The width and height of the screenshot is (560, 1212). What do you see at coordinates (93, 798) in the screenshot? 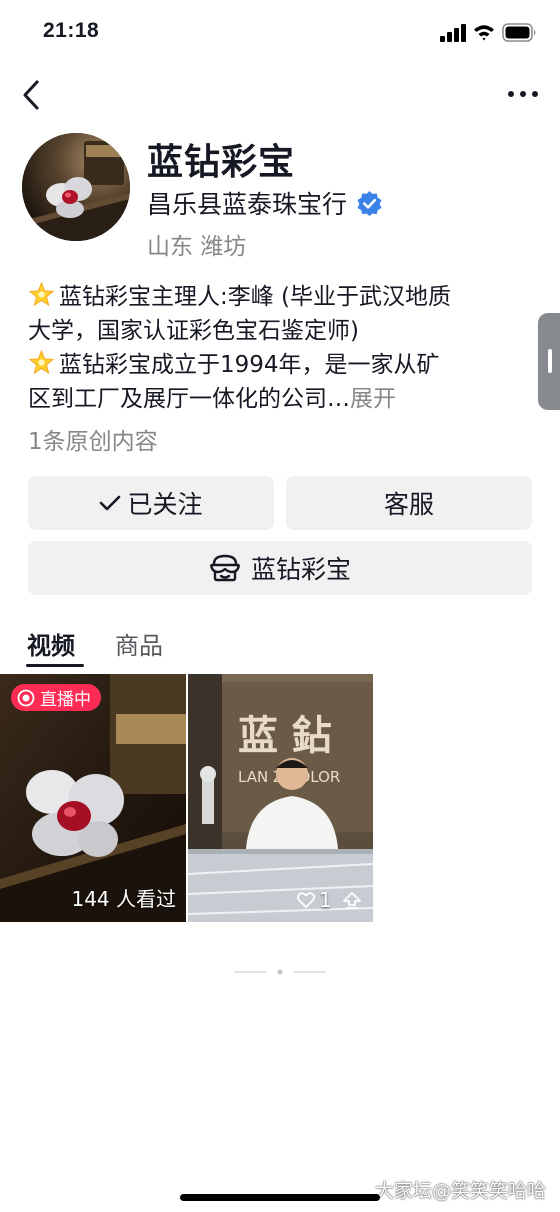
I see `video-card-live: 直播中 144 人看过` at bounding box center [93, 798].